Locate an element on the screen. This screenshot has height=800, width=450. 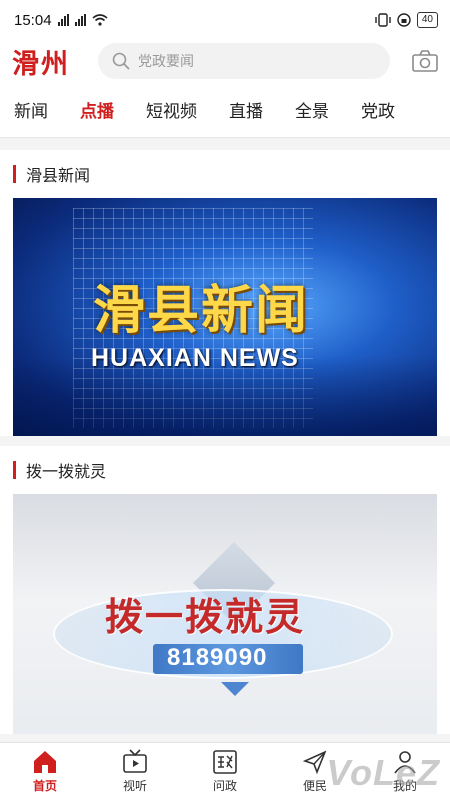
search-icon is located at coordinates (121, 61).